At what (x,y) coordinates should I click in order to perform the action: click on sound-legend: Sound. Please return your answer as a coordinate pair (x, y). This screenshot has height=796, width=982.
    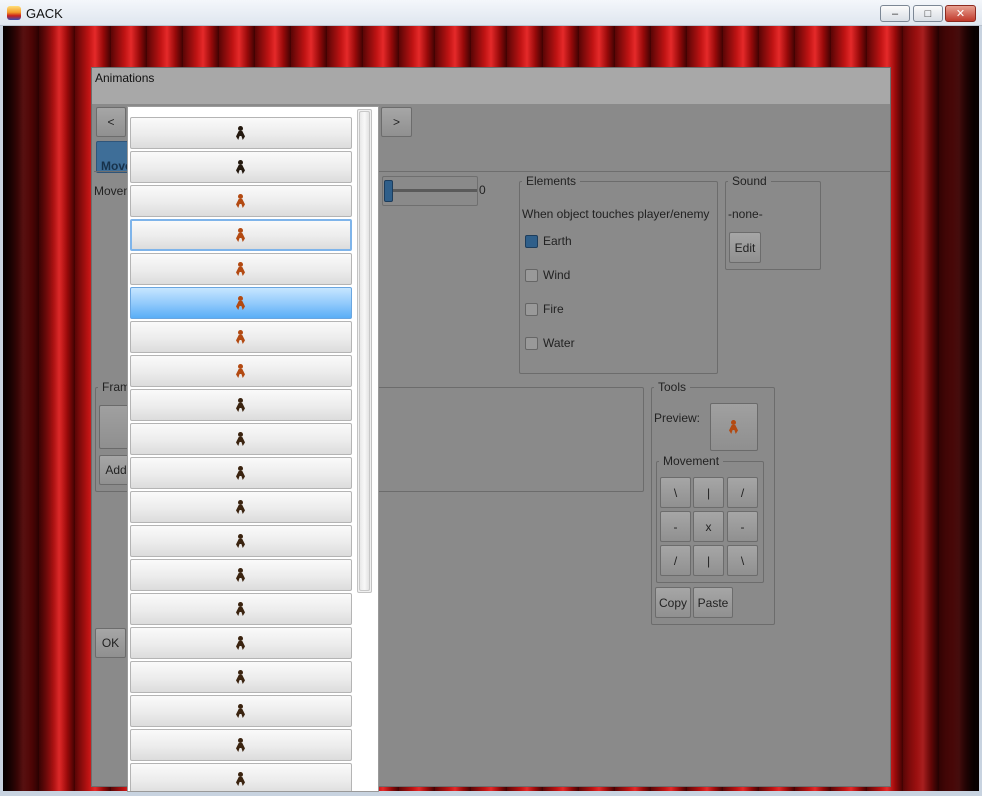
    Looking at the image, I should click on (749, 181).